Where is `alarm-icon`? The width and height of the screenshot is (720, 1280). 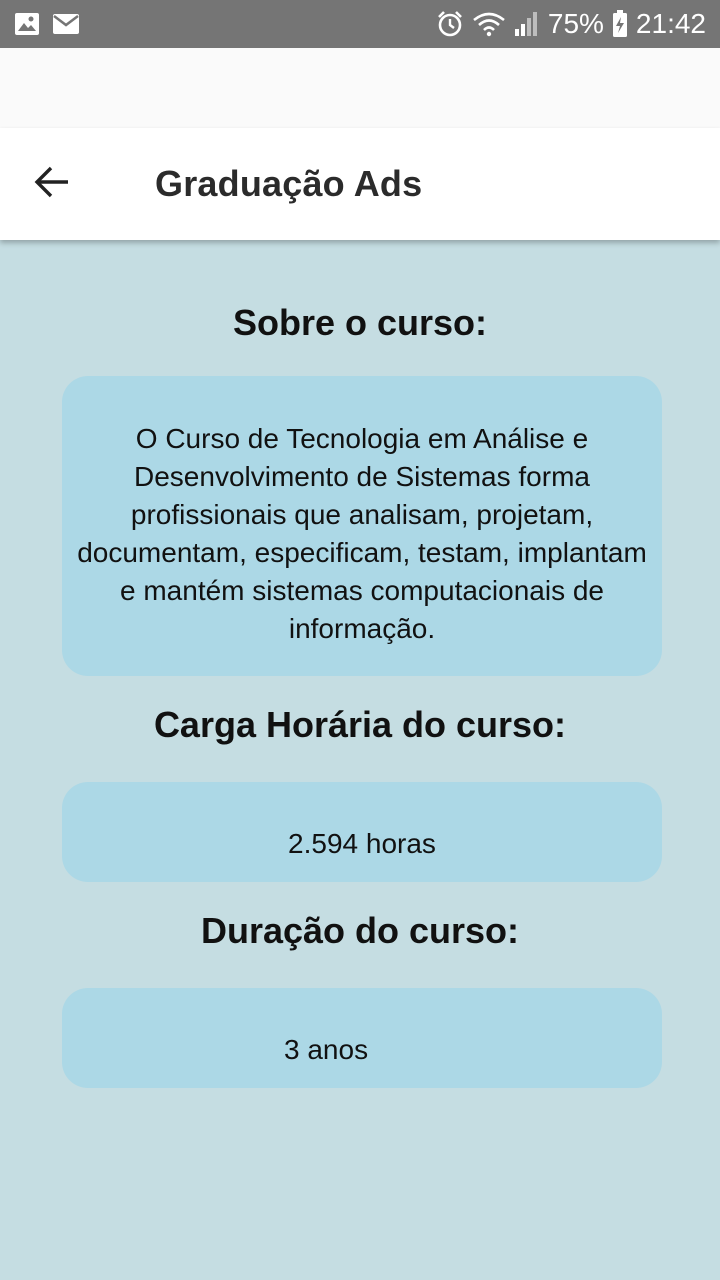 alarm-icon is located at coordinates (450, 24).